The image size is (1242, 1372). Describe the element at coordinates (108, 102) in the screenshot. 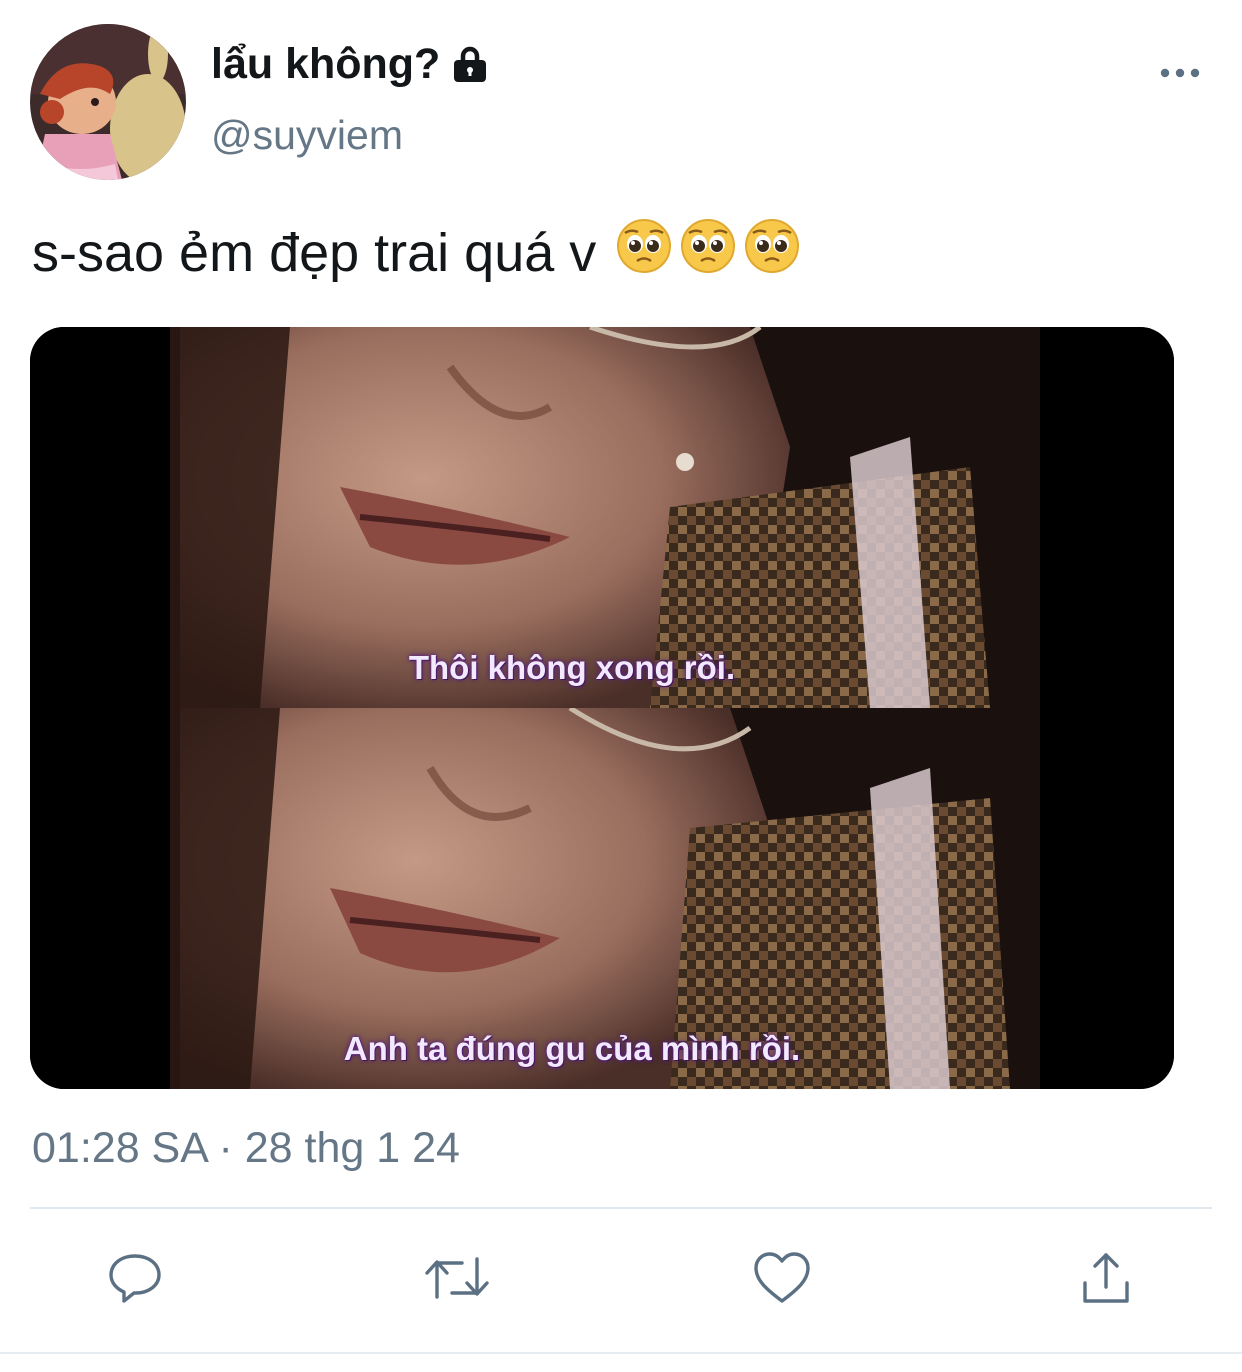

I see `avatar` at that location.